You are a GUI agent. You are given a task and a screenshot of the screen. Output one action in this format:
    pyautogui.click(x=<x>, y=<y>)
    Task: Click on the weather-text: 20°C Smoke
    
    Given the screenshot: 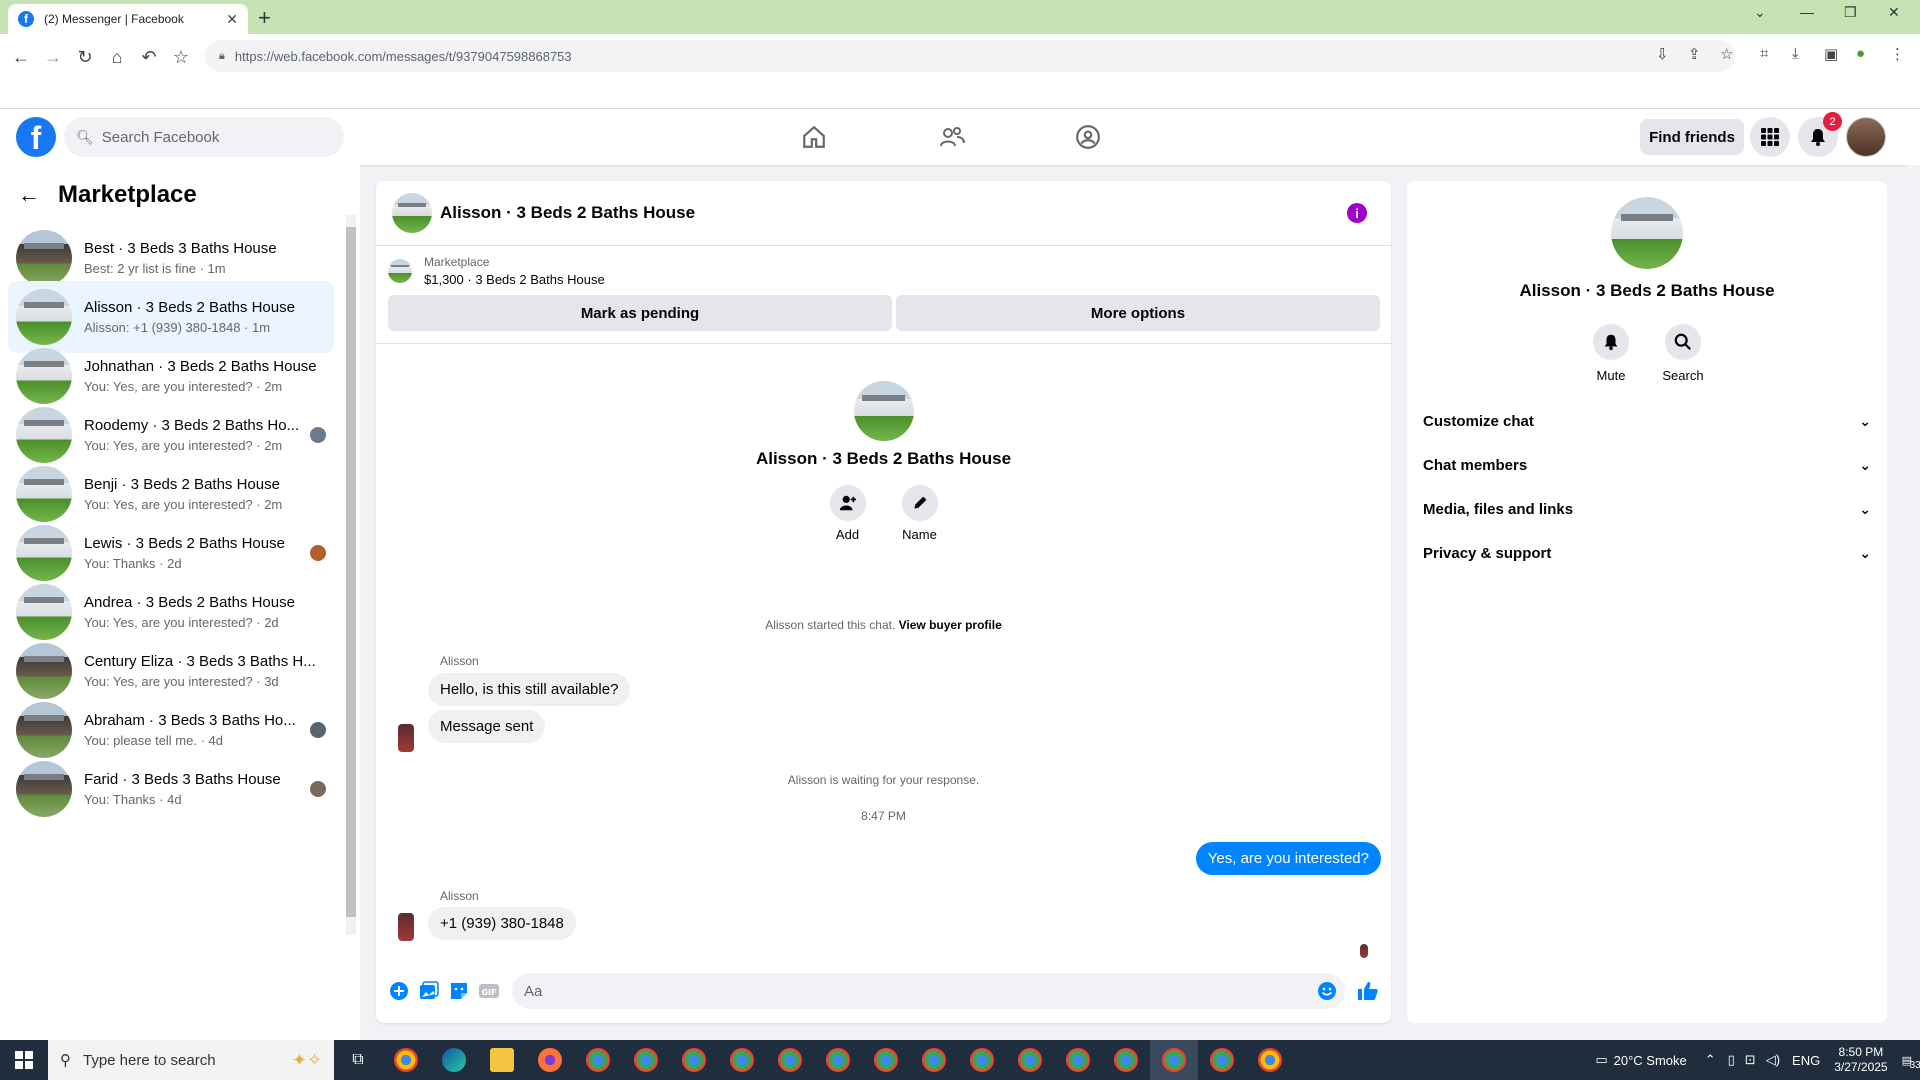 What is the action you would take?
    pyautogui.click(x=1650, y=1060)
    